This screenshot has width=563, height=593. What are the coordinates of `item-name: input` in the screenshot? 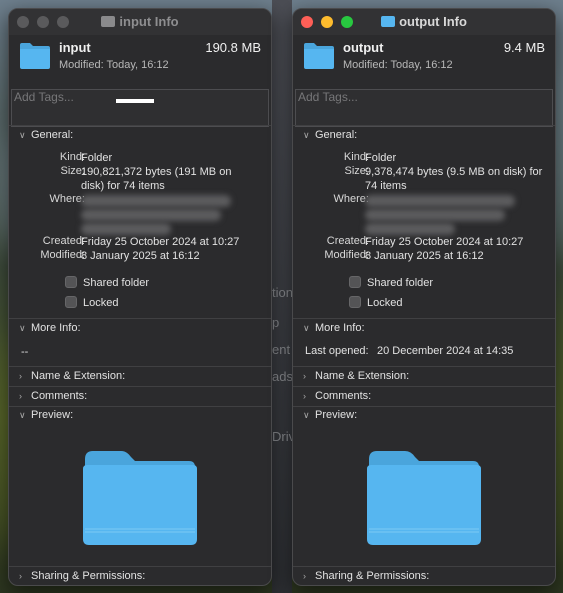 It's located at (75, 47).